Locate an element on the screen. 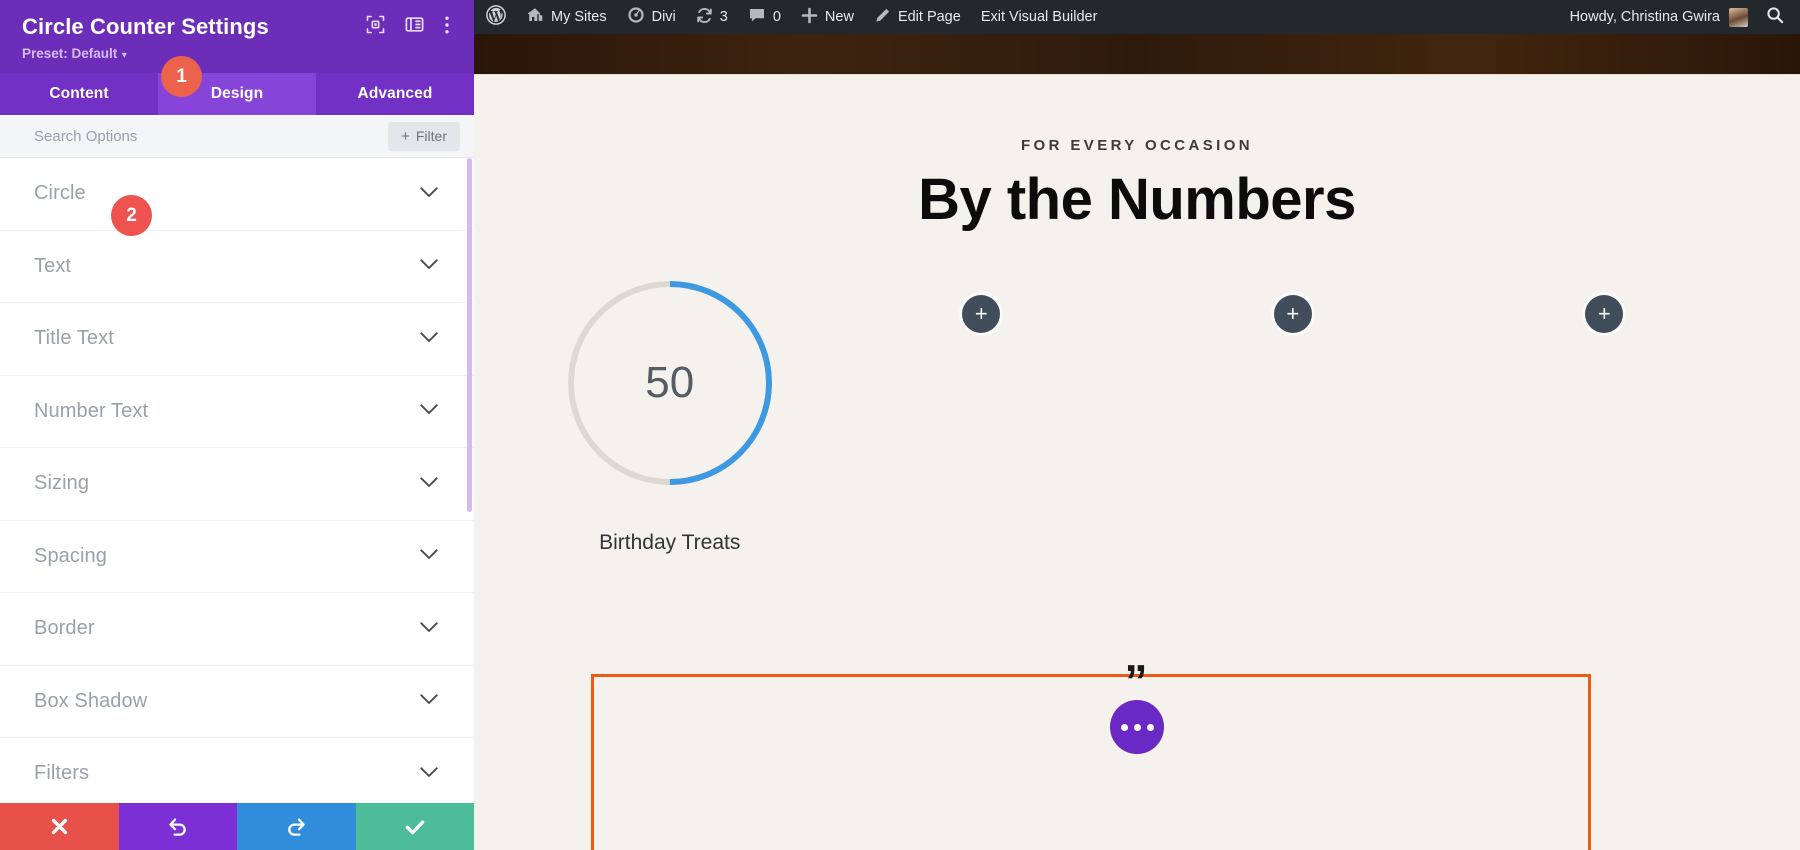 This screenshot has width=1800, height=850. divi-label: Divi is located at coordinates (663, 17).